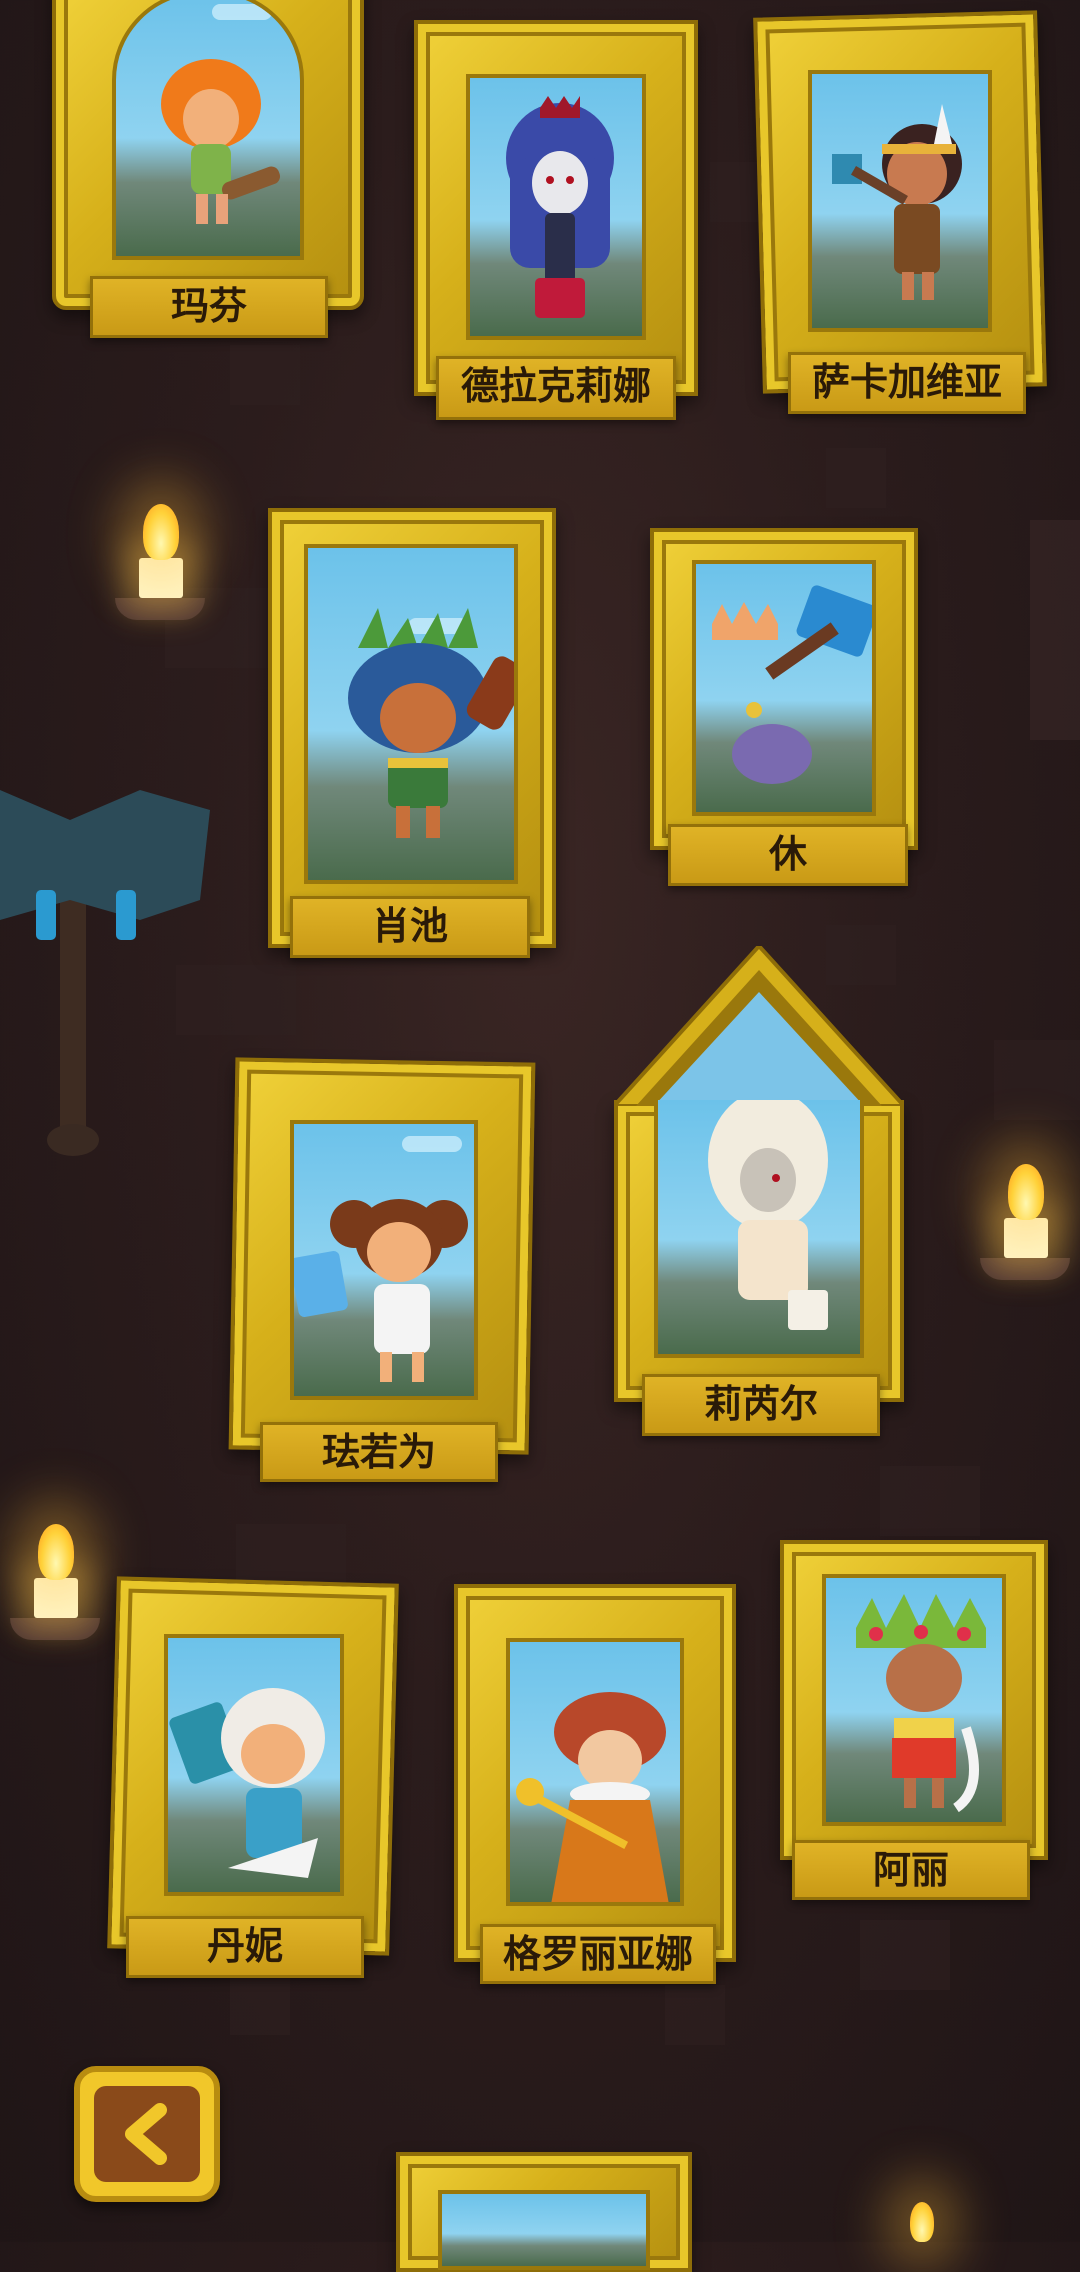  What do you see at coordinates (1055, 630) in the screenshot?
I see `wall-pillar` at bounding box center [1055, 630].